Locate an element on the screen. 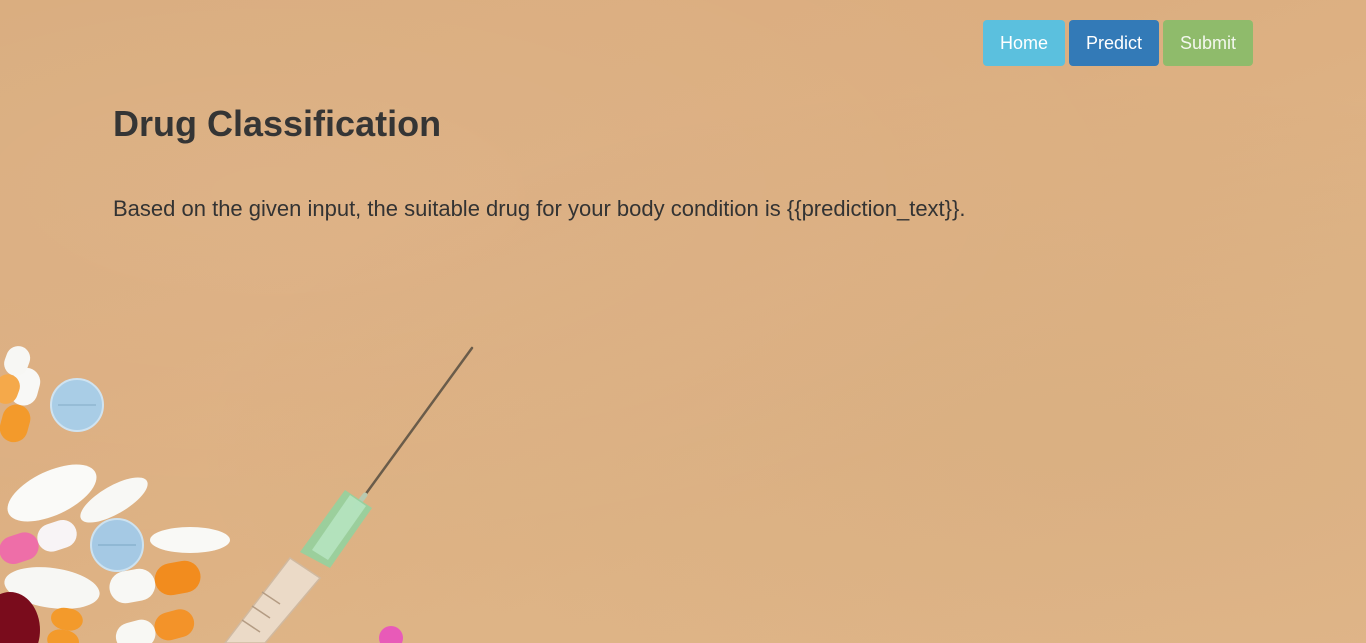 This screenshot has height=643, width=1366. submit-button: Submit is located at coordinates (1208, 43).